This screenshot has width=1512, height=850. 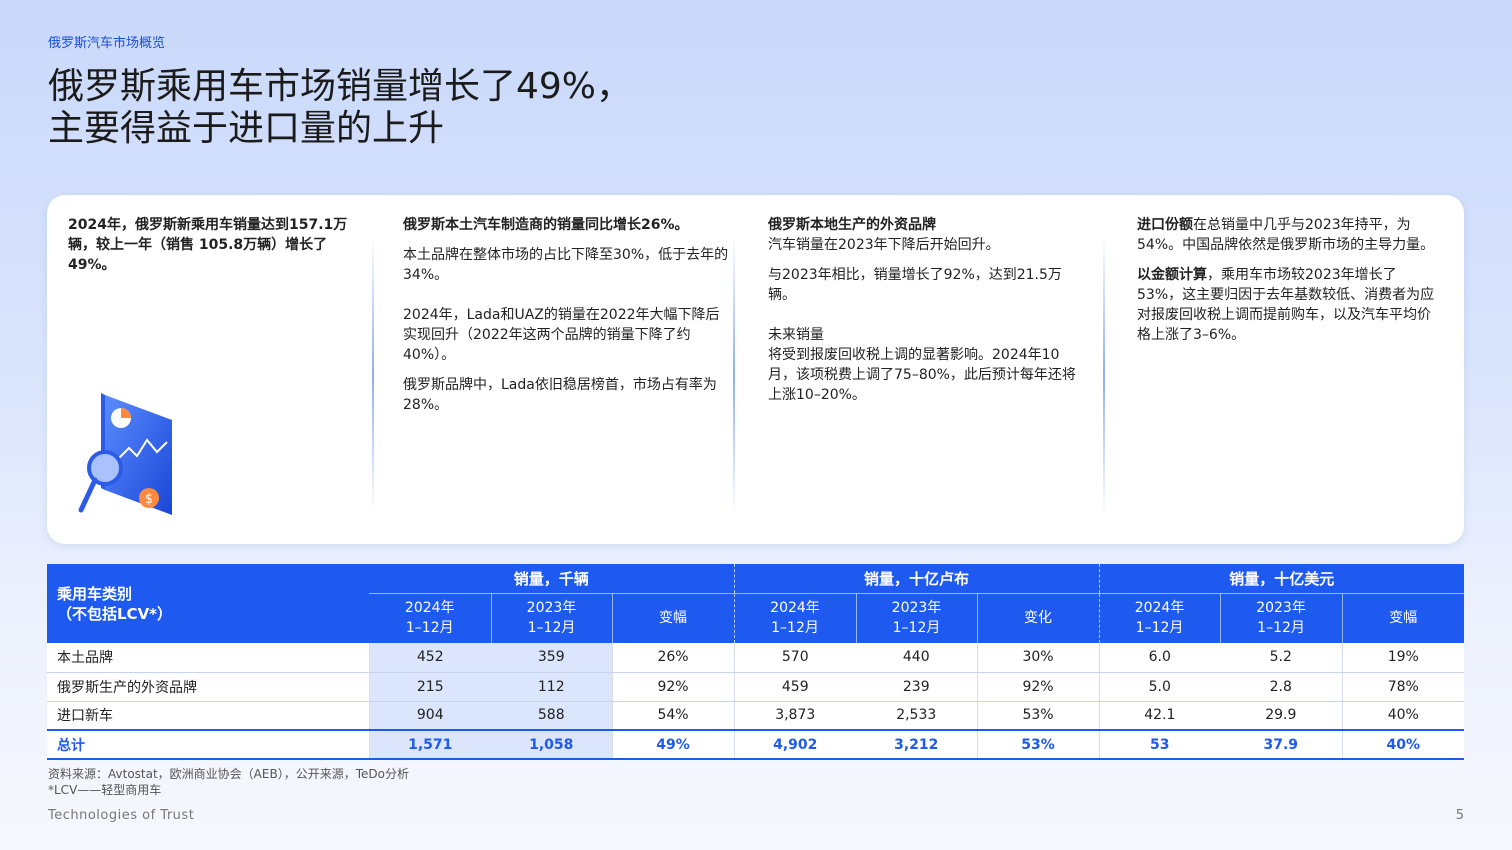 What do you see at coordinates (1160, 658) in the screenshot?
I see `table-cell: 6.0` at bounding box center [1160, 658].